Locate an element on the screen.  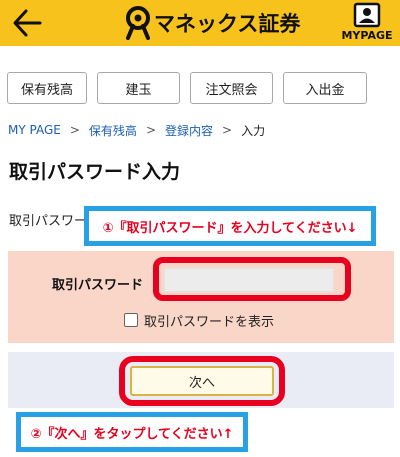
left-arrow-icon is located at coordinates (27, 23).